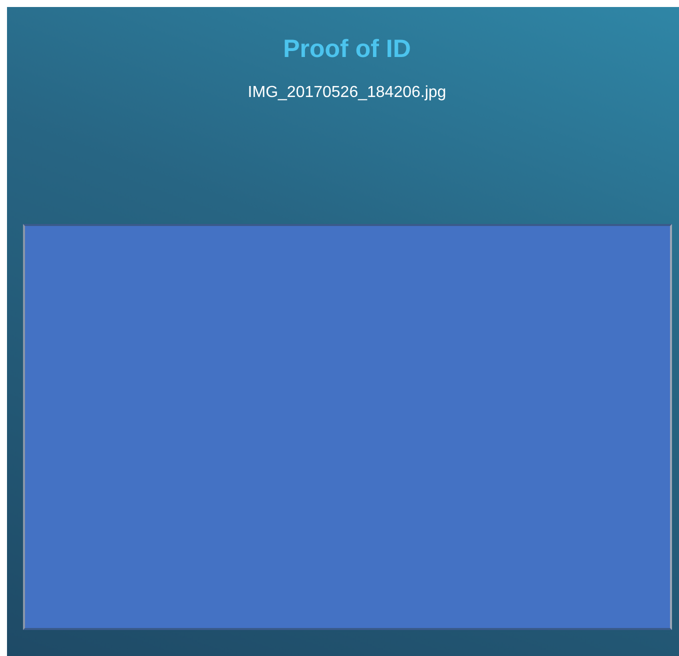 The width and height of the screenshot is (679, 656). Describe the element at coordinates (347, 49) in the screenshot. I see `dialog-title: Proof of ID` at that location.